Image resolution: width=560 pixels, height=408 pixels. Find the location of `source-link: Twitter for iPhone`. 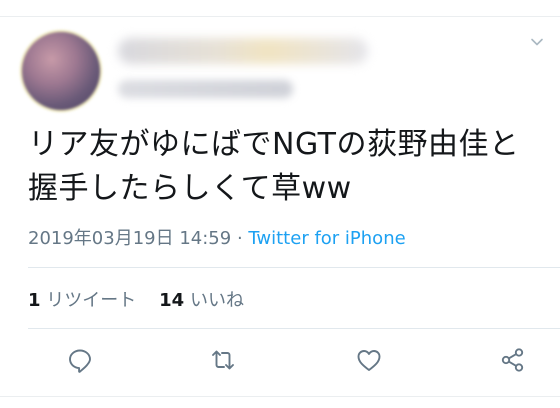

source-link: Twitter for iPhone is located at coordinates (326, 238).